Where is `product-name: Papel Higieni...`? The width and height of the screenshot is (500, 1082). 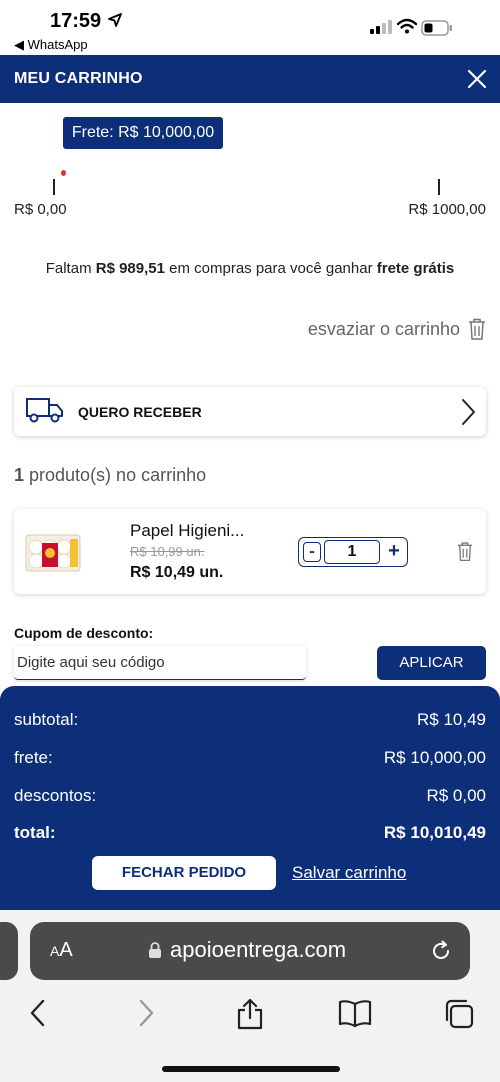
product-name: Papel Higieni... is located at coordinates (187, 531).